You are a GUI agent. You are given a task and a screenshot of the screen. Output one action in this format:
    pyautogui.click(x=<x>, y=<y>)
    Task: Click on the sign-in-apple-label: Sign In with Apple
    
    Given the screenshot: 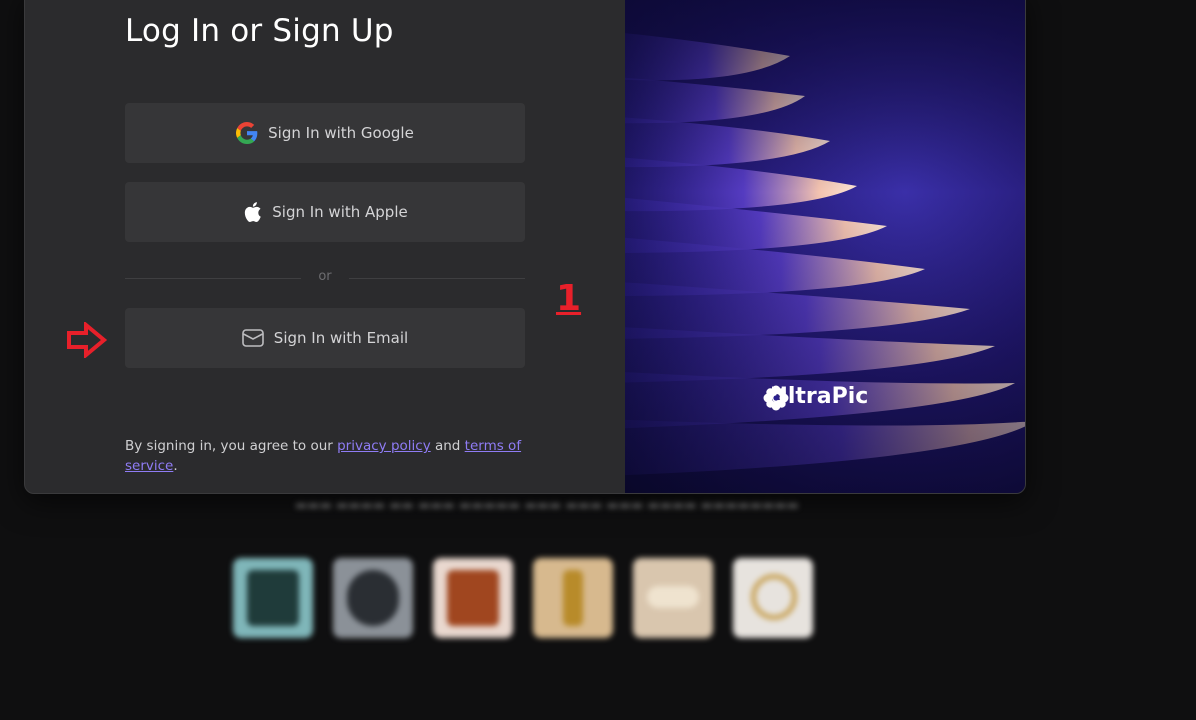 What is the action you would take?
    pyautogui.click(x=340, y=212)
    